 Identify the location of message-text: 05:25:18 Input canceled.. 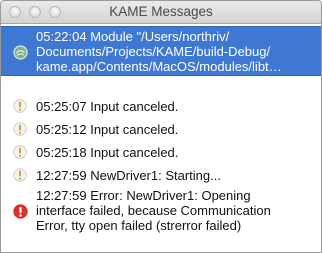
(107, 152).